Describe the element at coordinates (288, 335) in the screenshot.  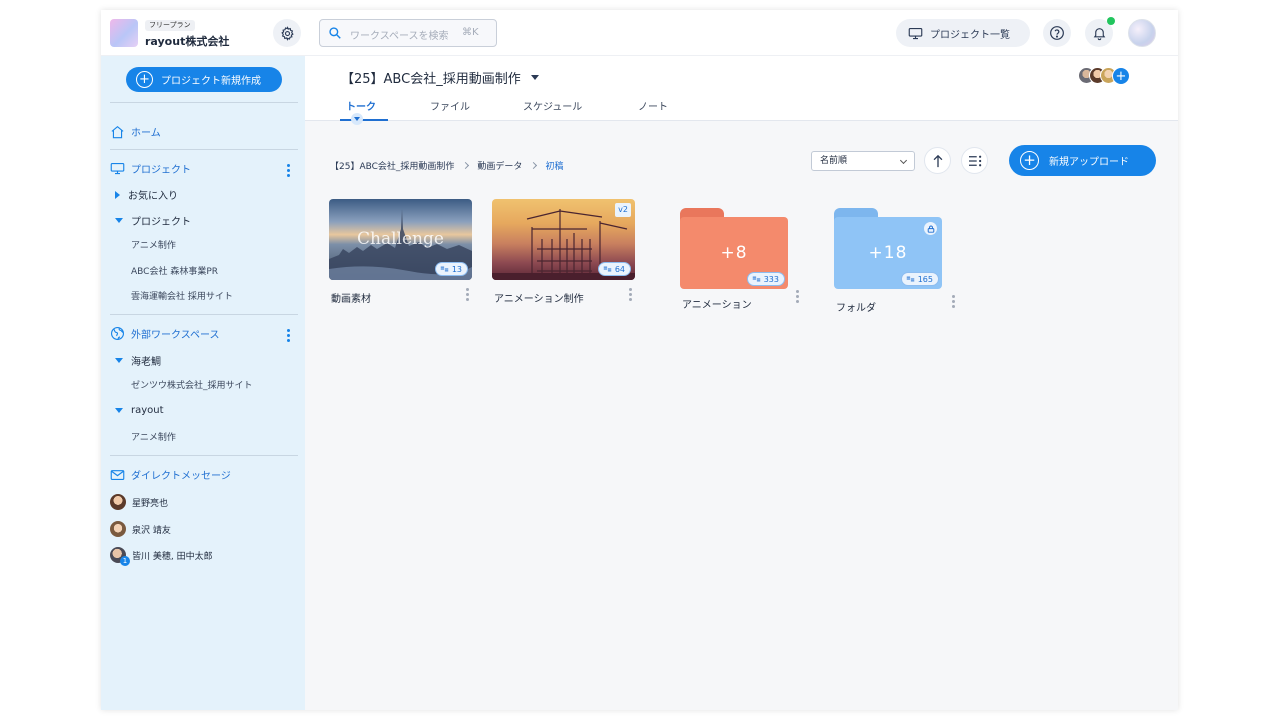
I see `external-menu-icon` at that location.